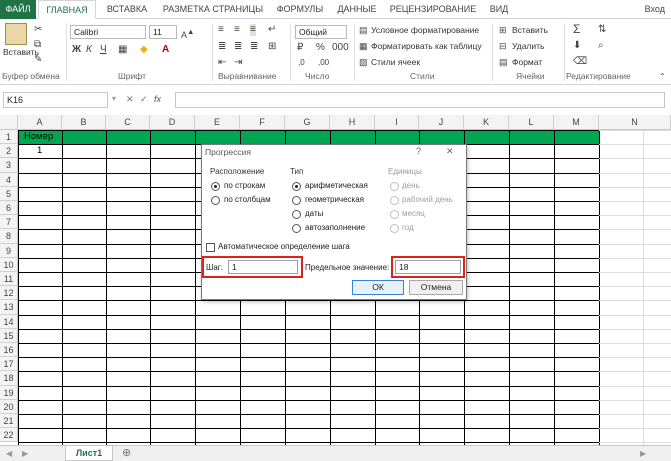 Image resolution: width=671 pixels, height=461 pixels. Describe the element at coordinates (38, 60) in the screenshot. I see `format-painter-icon: ✎` at that location.